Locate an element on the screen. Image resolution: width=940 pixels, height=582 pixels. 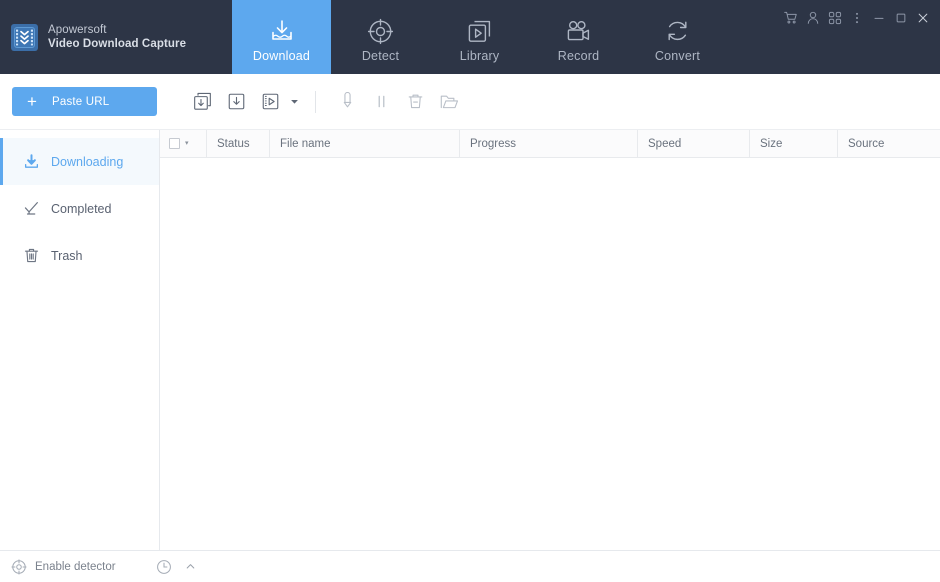
detect-target-icon is located at coordinates (380, 30).